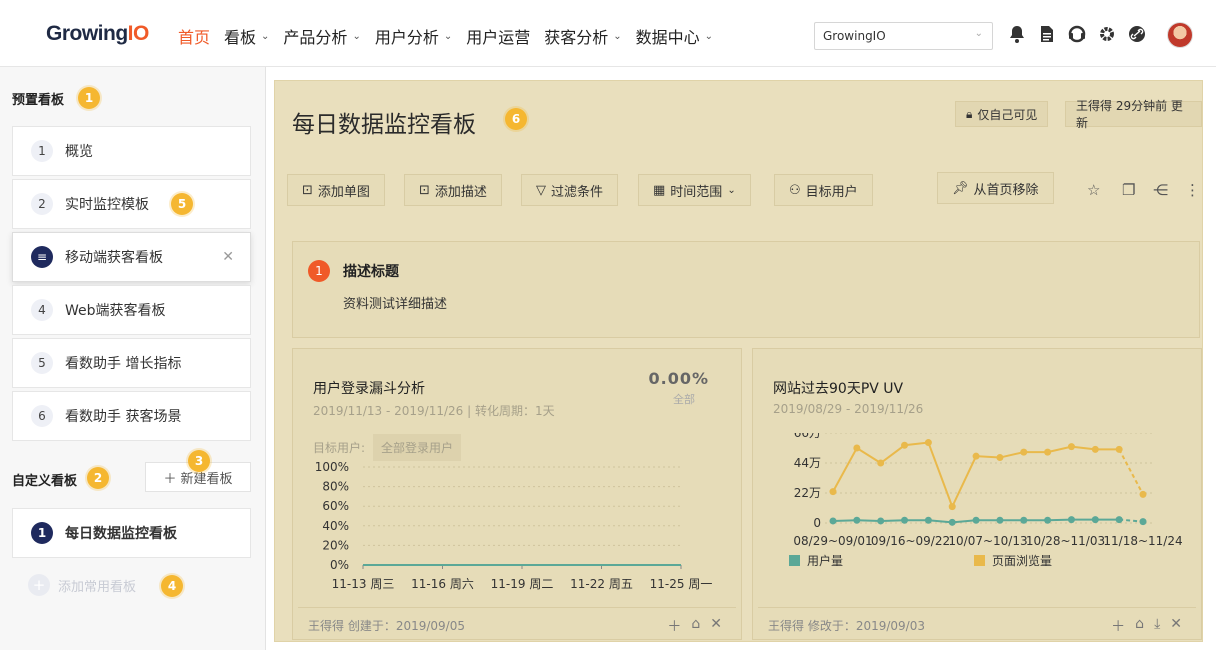 Image resolution: width=1216 pixels, height=650 pixels. What do you see at coordinates (1160, 190) in the screenshot?
I see `share-icon: ⋲` at bounding box center [1160, 190].